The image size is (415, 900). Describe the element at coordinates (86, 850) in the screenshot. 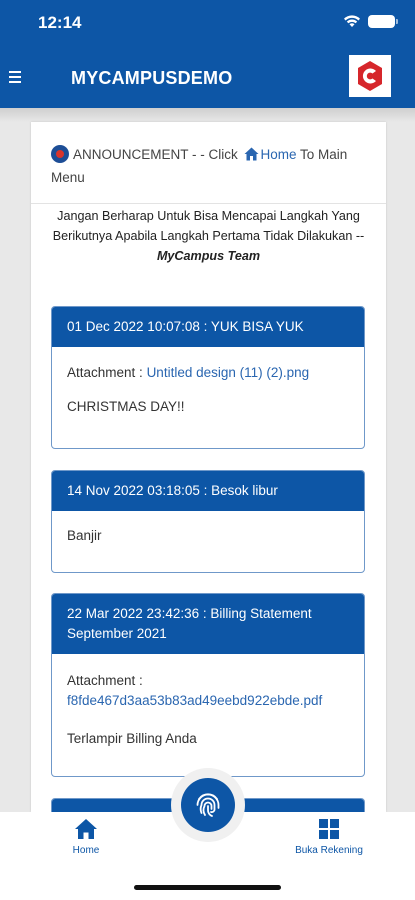

I see `nav-home-label: Home` at that location.